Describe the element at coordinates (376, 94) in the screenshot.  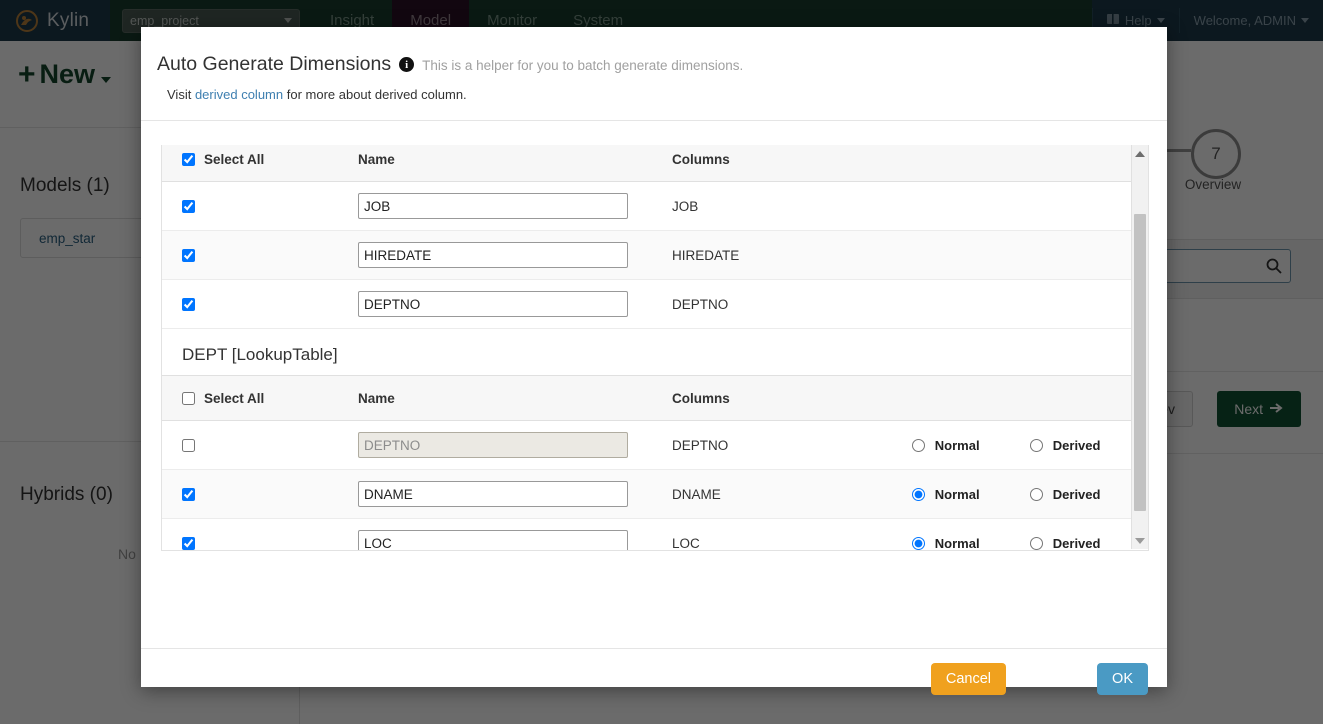
I see `hint-suffix: for more about derived column.` at that location.